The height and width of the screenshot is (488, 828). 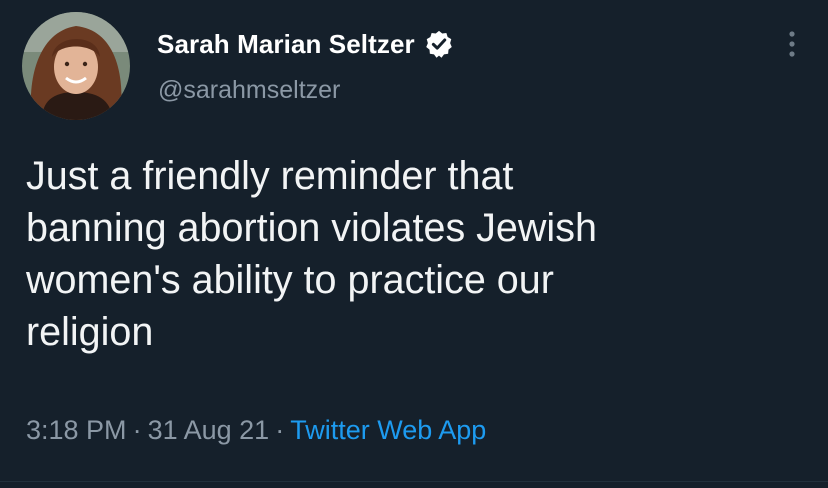 I want to click on author-handle: @sarahmseltzer, so click(x=249, y=90).